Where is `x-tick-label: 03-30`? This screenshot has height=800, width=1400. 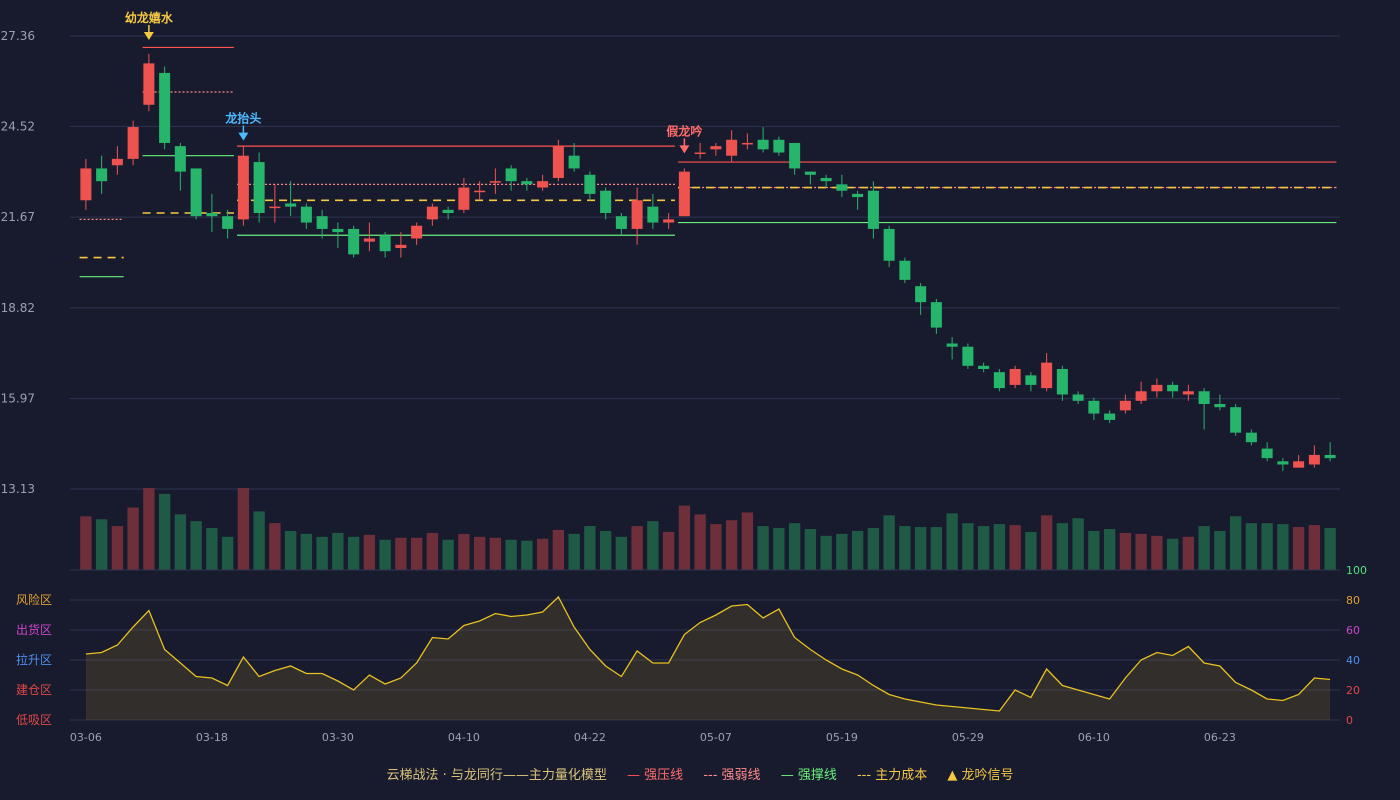
x-tick-label: 03-30 is located at coordinates (338, 737).